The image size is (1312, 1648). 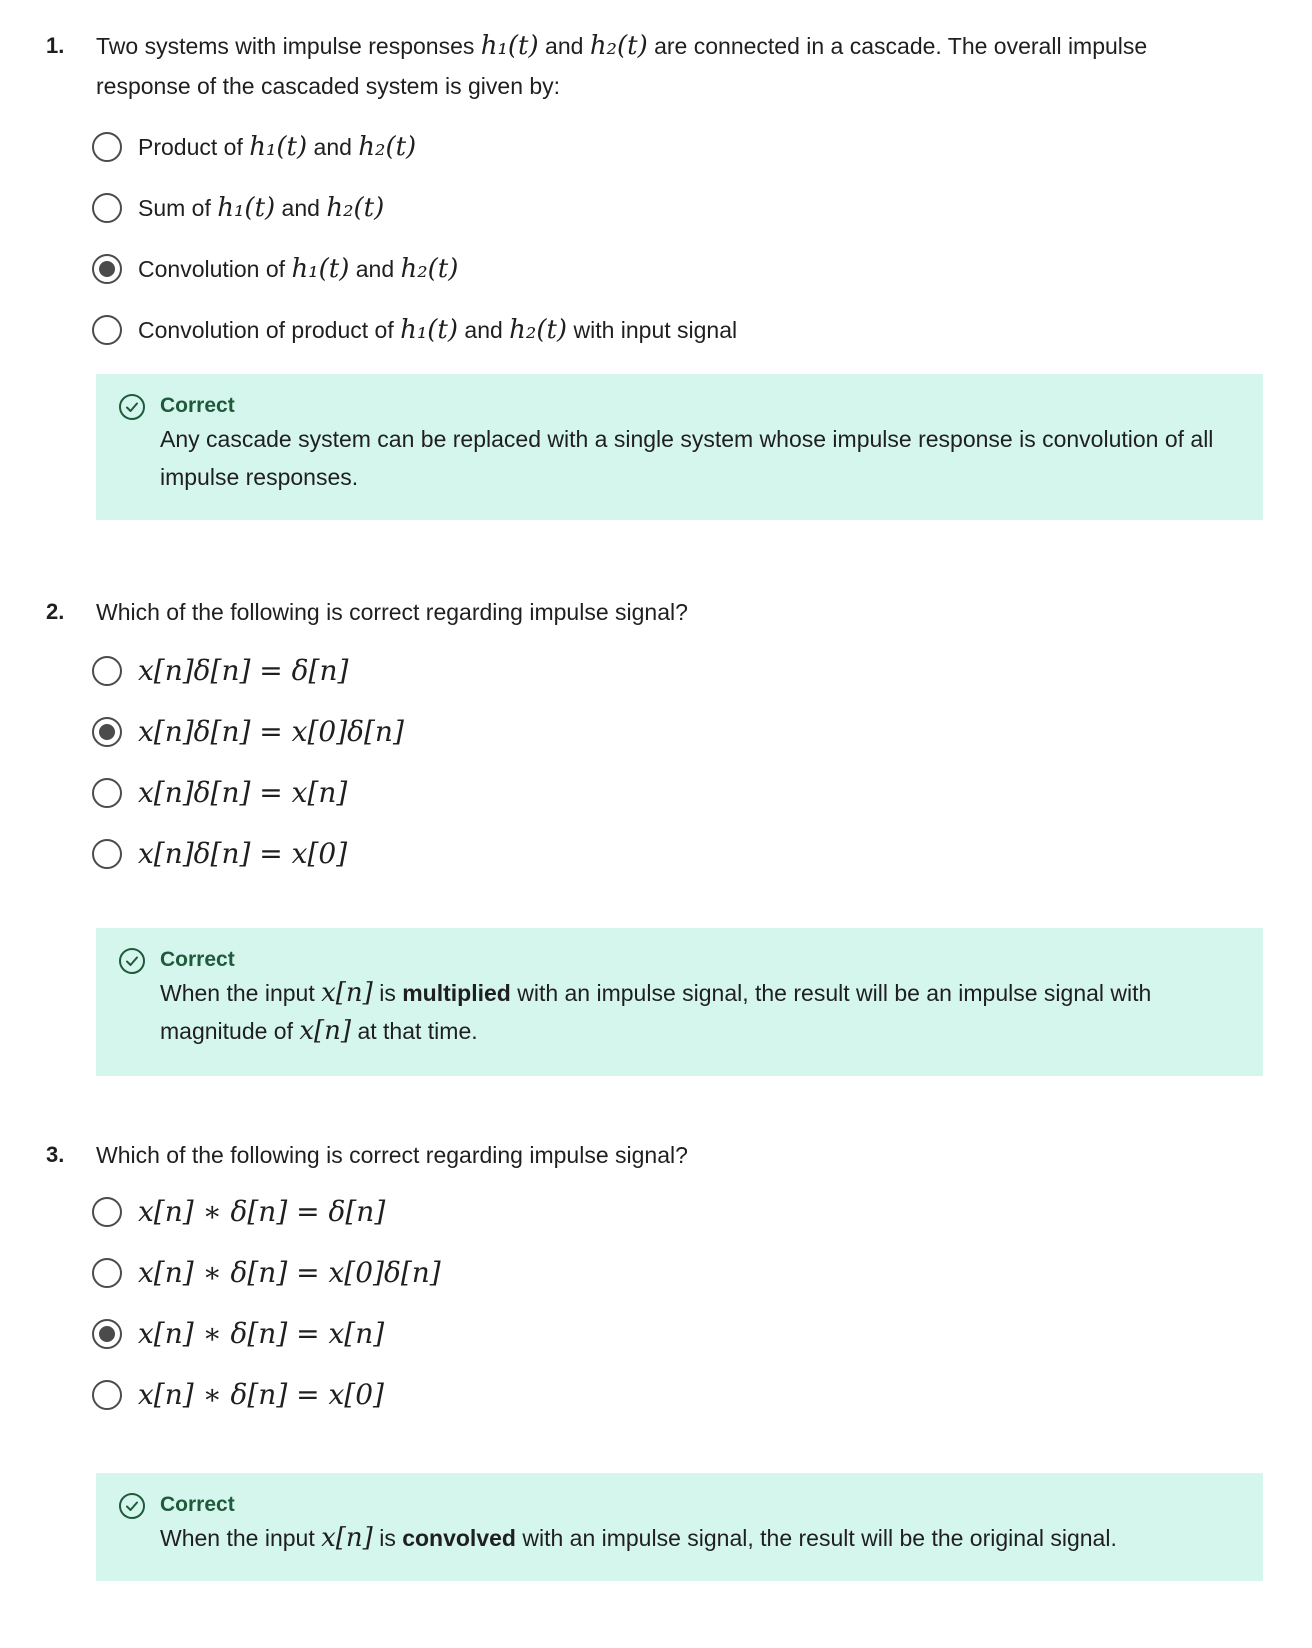 I want to click on option-3: x[n] ∗ δ[n] = x[n], so click(x=266, y=1333).